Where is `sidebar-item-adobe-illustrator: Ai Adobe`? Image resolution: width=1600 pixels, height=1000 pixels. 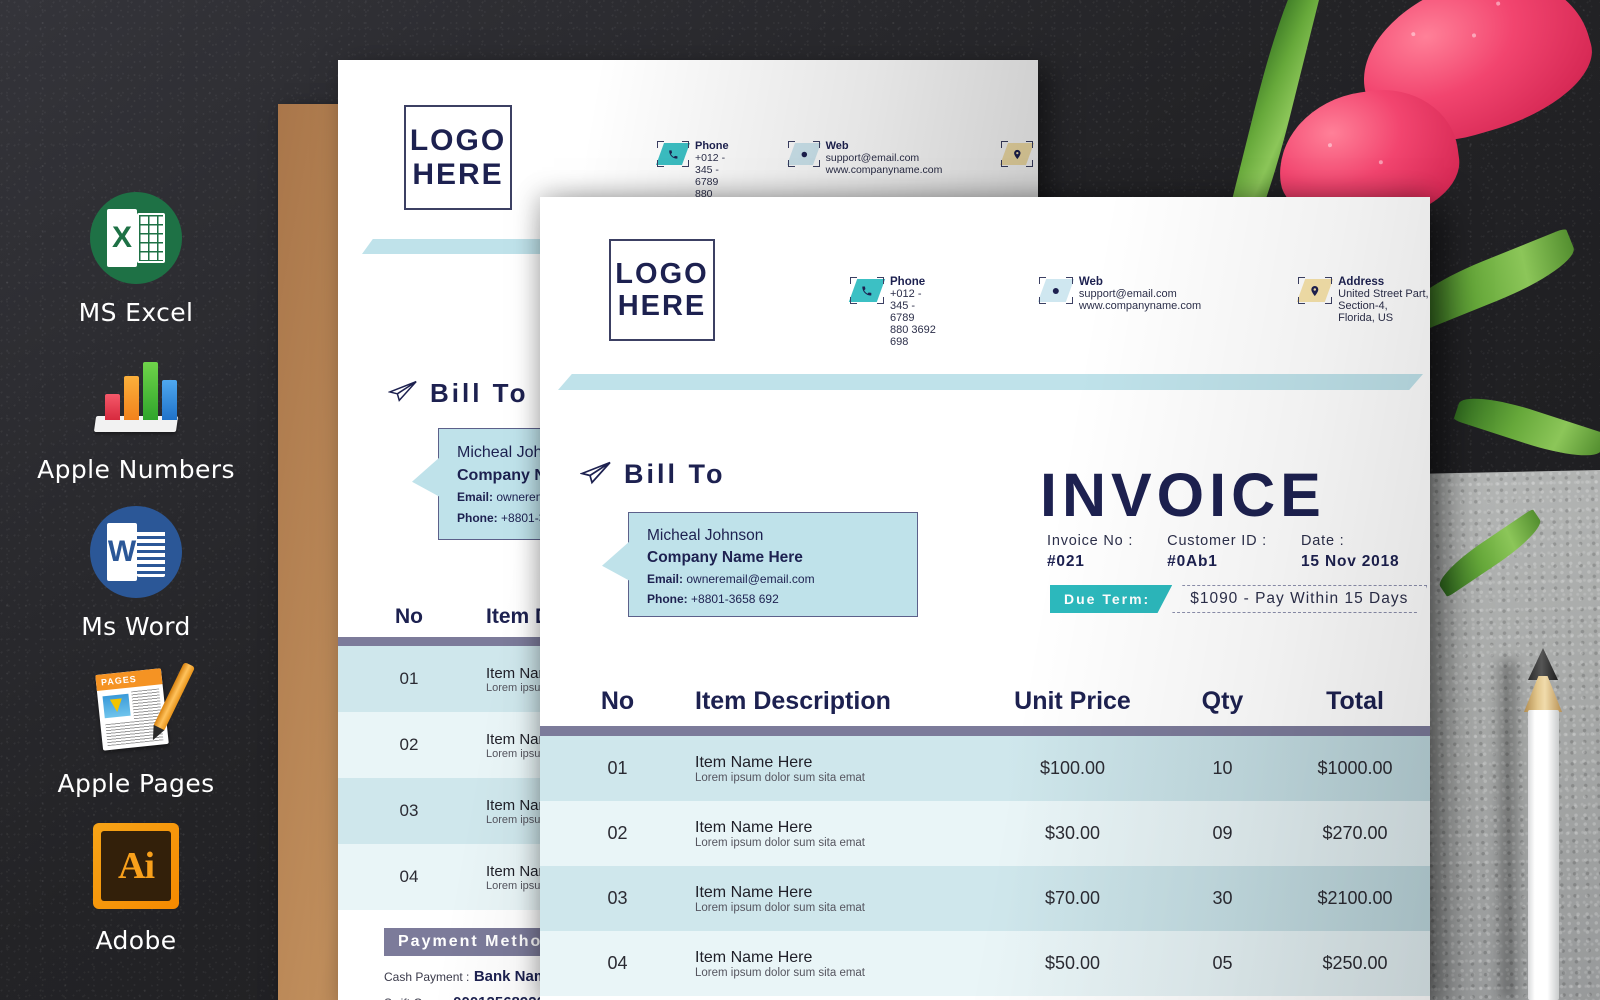 sidebar-item-adobe-illustrator: Ai Adobe is located at coordinates (136, 887).